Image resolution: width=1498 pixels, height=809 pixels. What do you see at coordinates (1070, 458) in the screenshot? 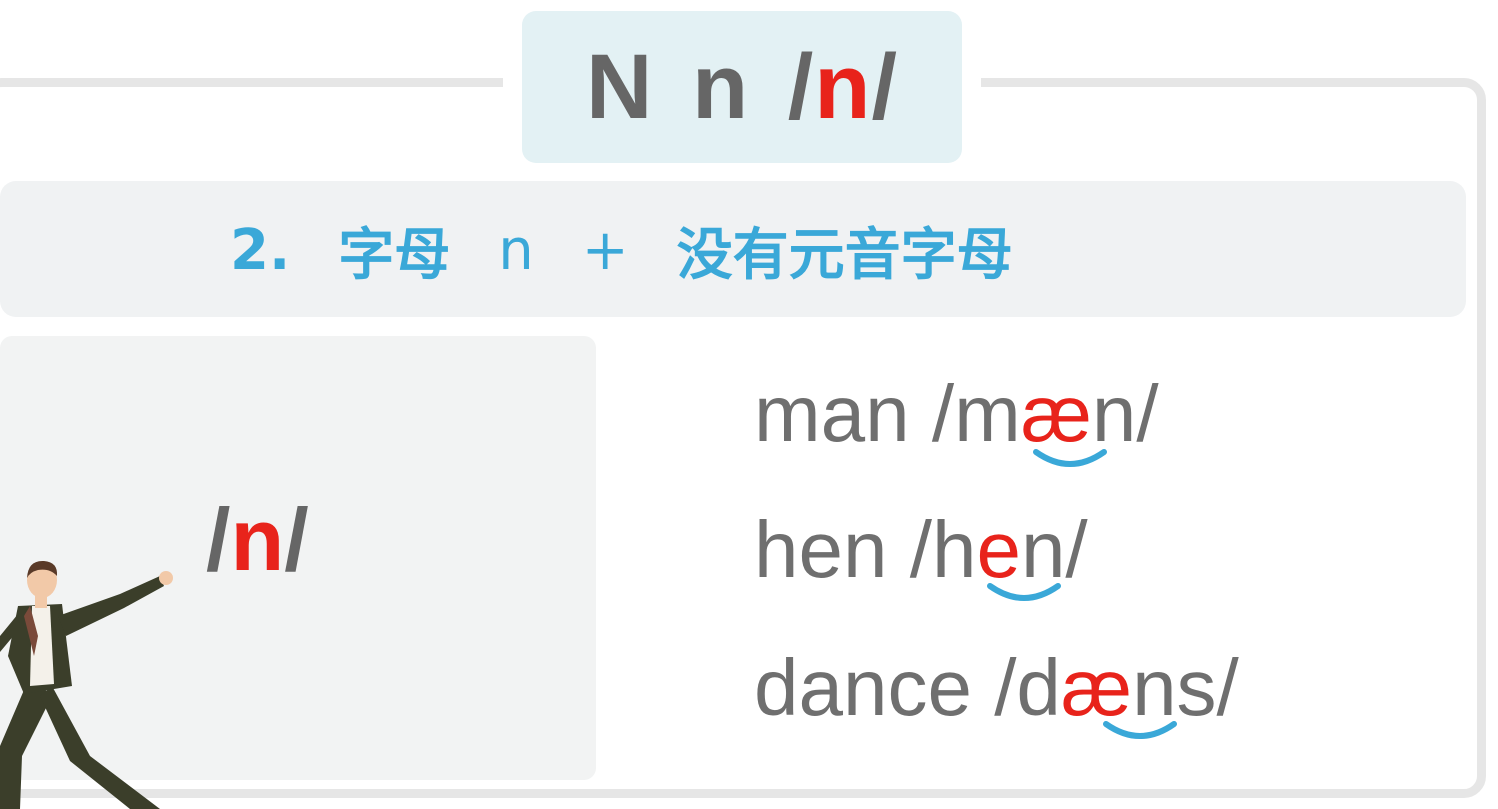
I see `vowel-arc-man` at bounding box center [1070, 458].